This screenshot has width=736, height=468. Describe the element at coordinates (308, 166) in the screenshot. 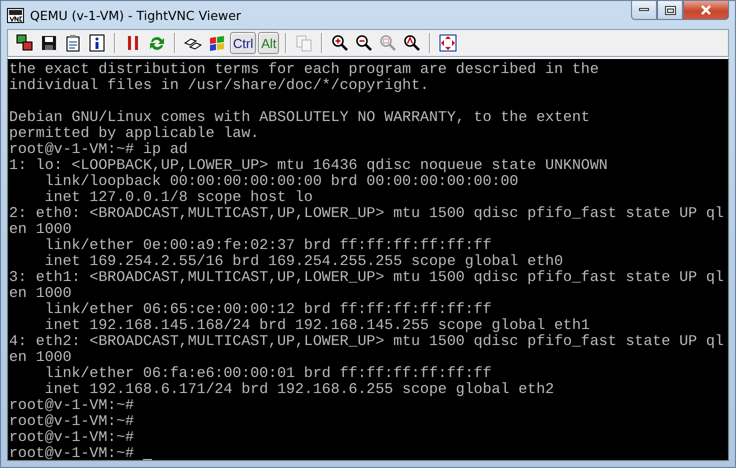

I see `terminal-line: 1: lo: <LOOPBACK,UP,LOWER_UP> mtu 16436 qdisc noqueue state UNKNOWN` at that location.